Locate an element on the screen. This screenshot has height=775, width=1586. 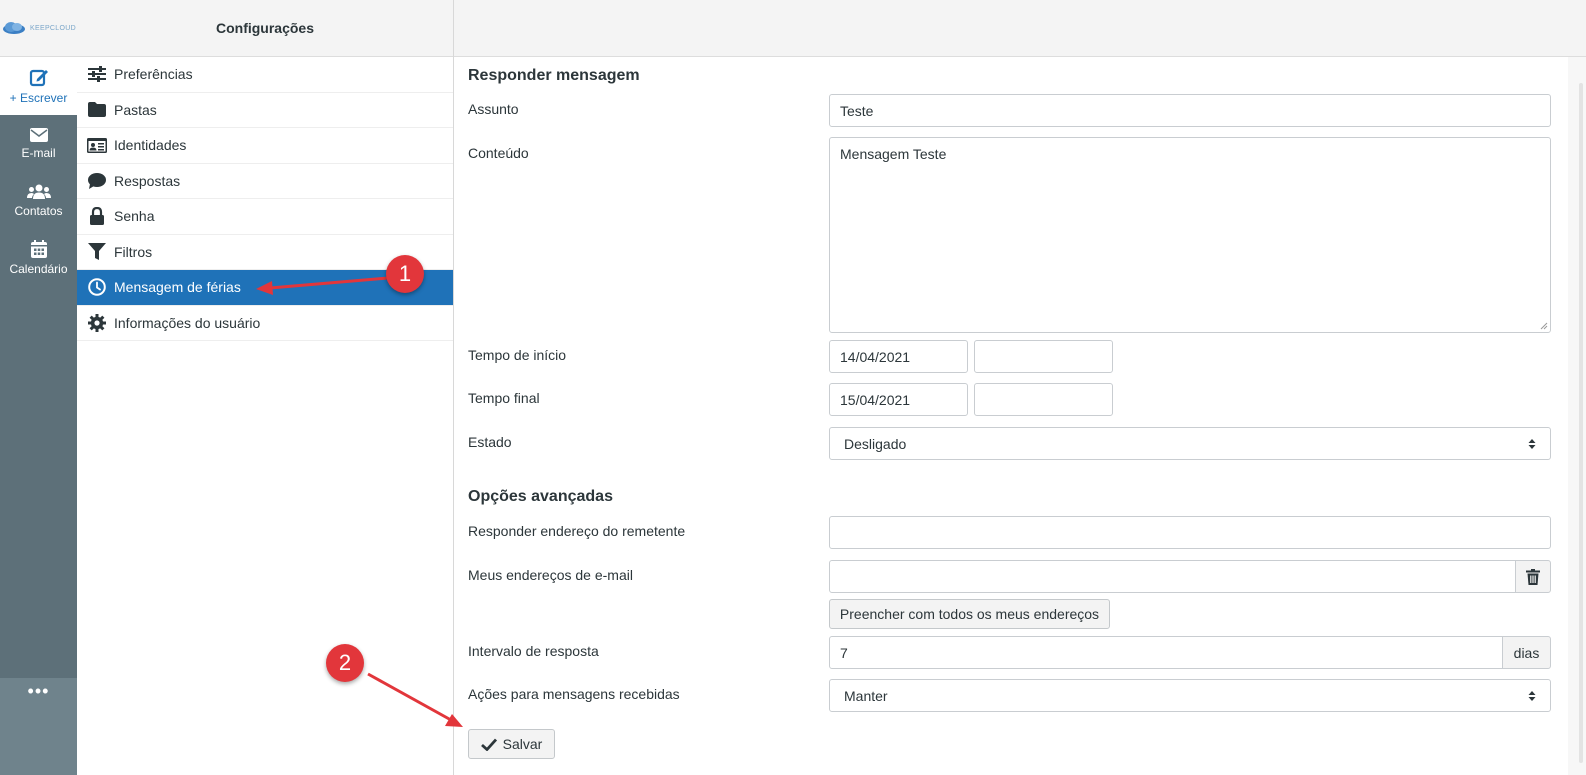
advanced-section-title: Opções avançadas is located at coordinates (540, 496).